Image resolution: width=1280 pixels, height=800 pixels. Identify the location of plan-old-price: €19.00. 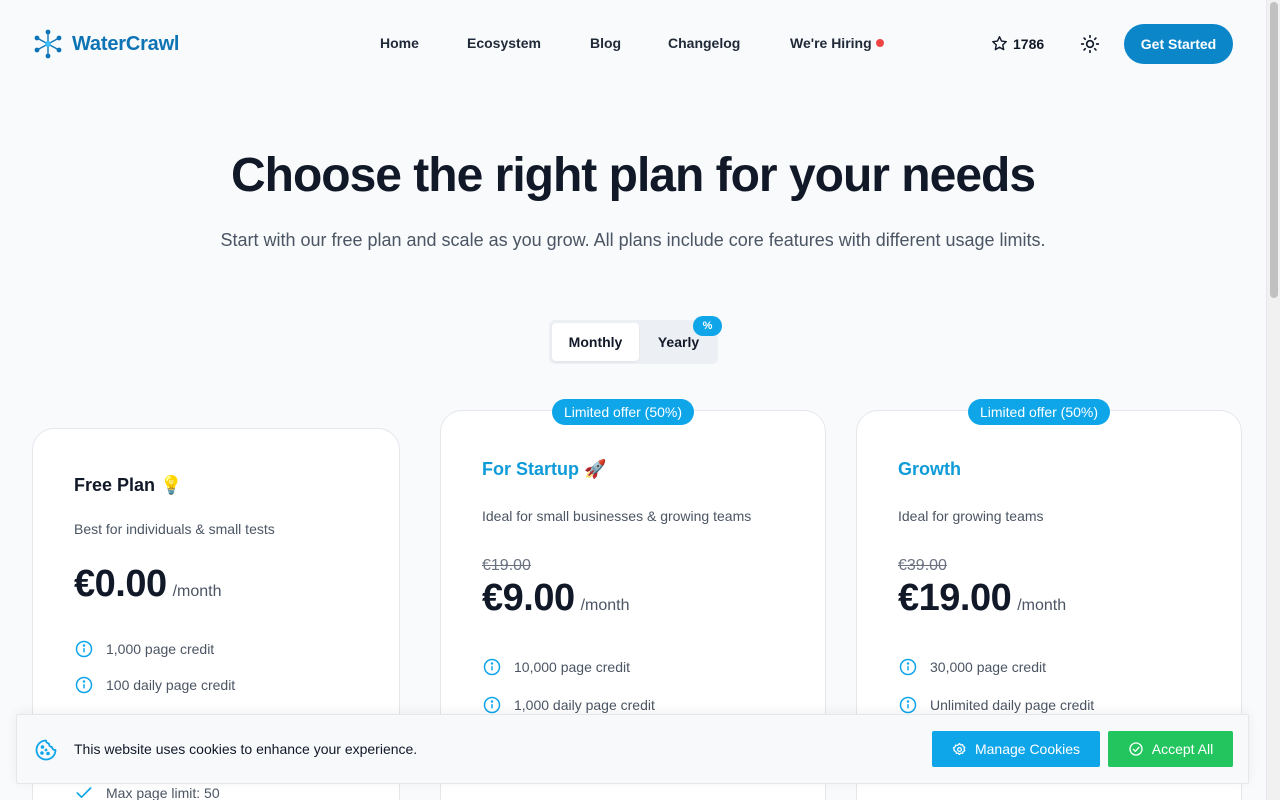
(506, 565).